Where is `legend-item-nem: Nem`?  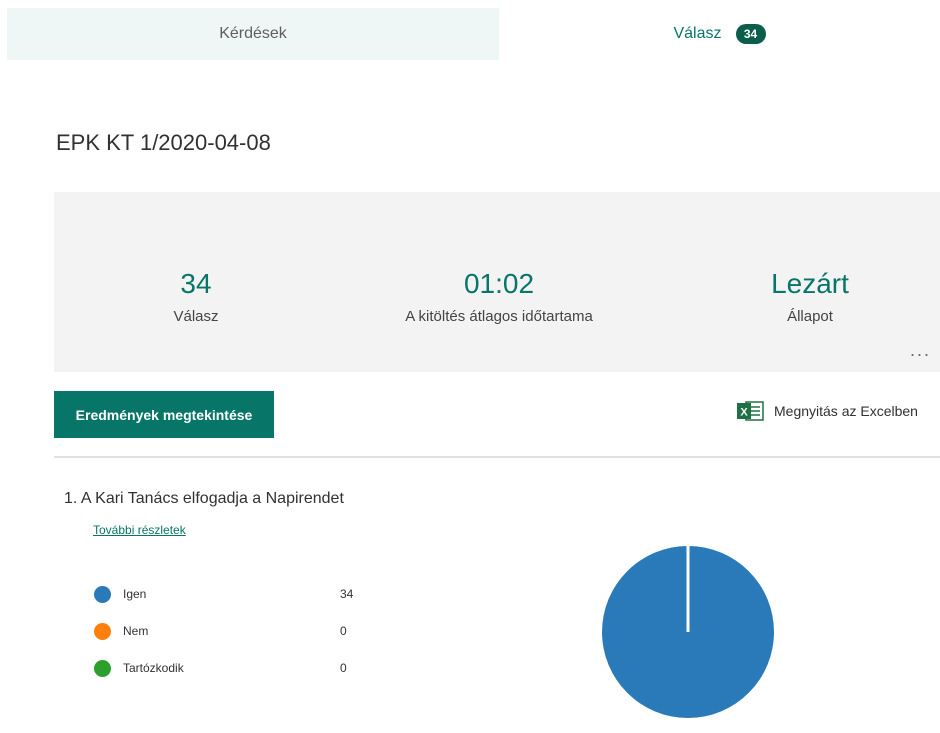 legend-item-nem: Nem is located at coordinates (121, 631).